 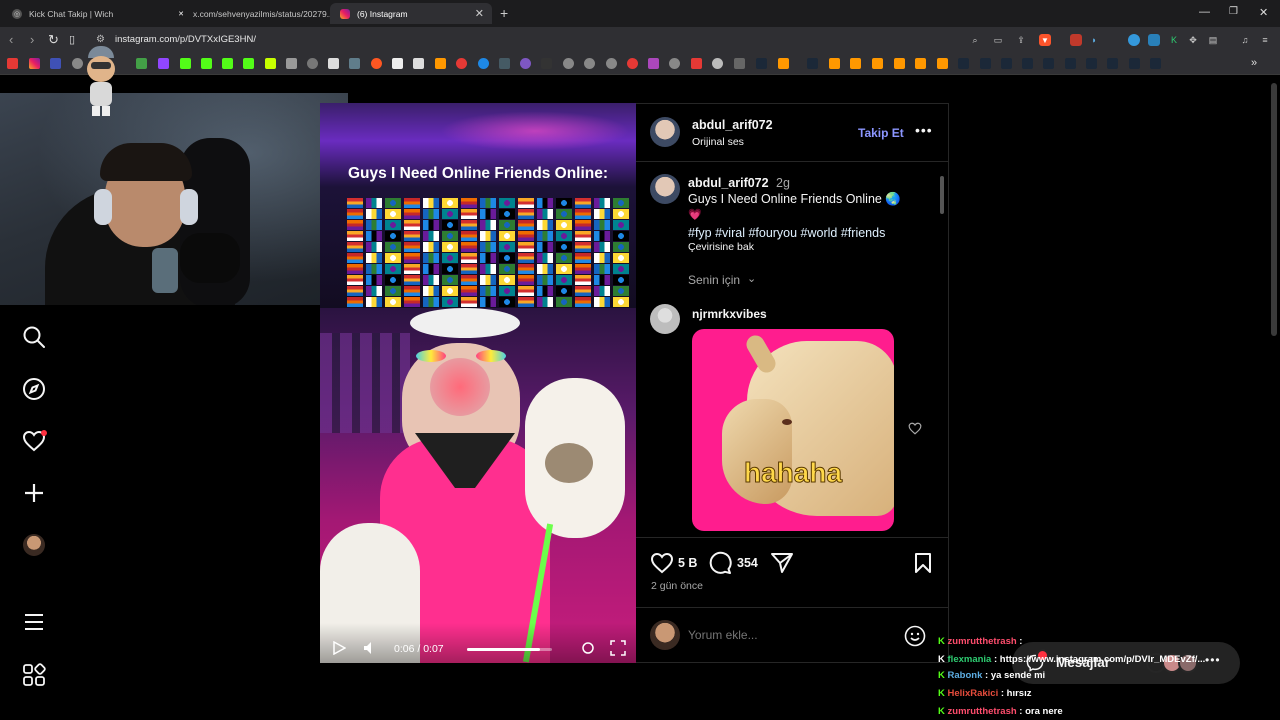 What do you see at coordinates (729, 314) in the screenshot?
I see `comment-author: njrmrkxvibes` at bounding box center [729, 314].